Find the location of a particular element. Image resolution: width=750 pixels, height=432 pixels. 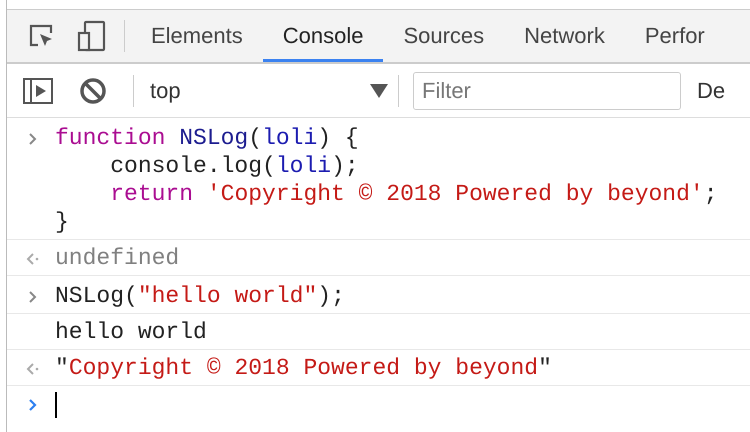

filter-field: Filter is located at coordinates (547, 91).